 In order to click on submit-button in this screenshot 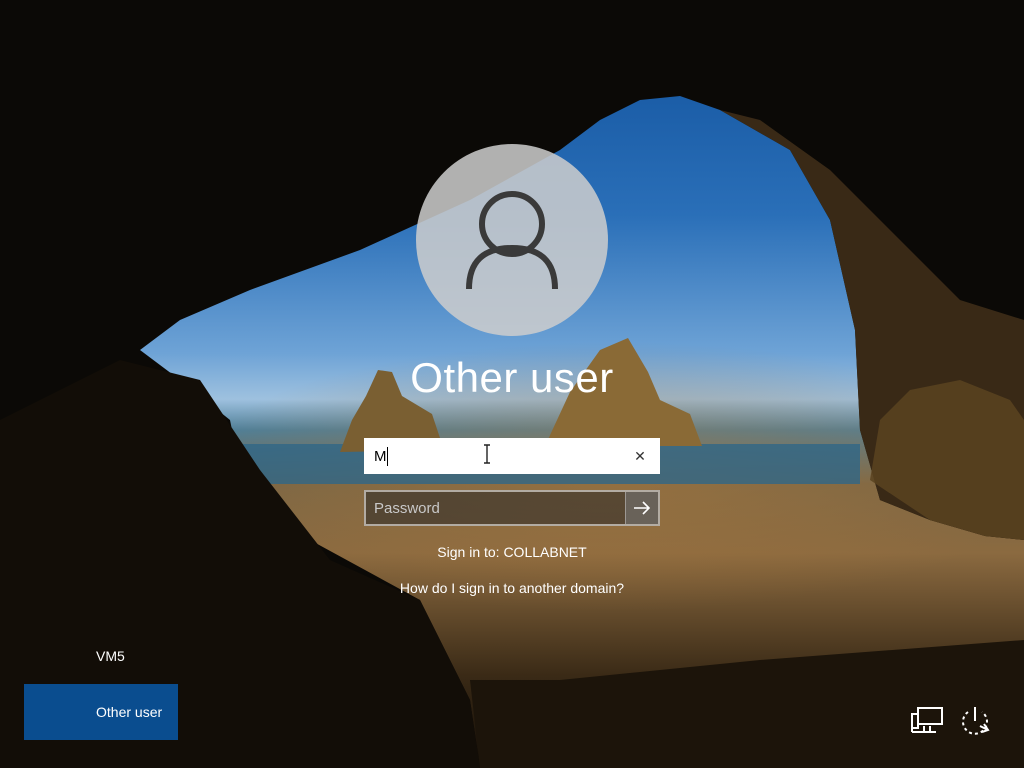, I will do `click(641, 508)`.